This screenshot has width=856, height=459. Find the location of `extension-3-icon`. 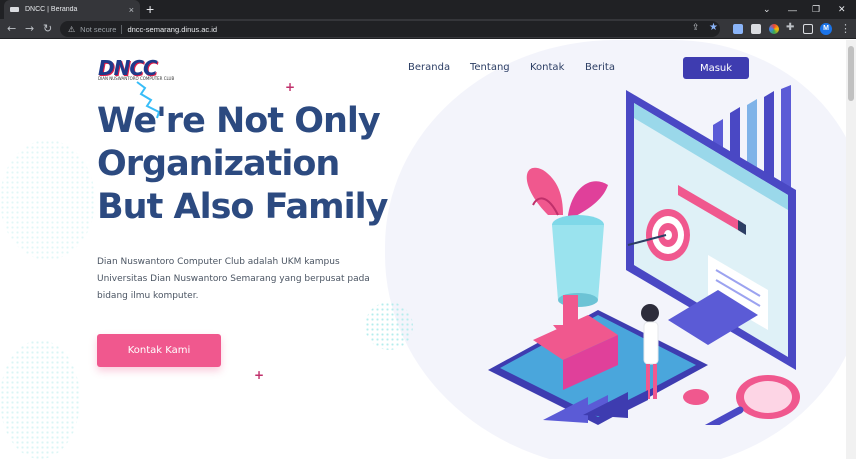

extension-3-icon is located at coordinates (774, 29).